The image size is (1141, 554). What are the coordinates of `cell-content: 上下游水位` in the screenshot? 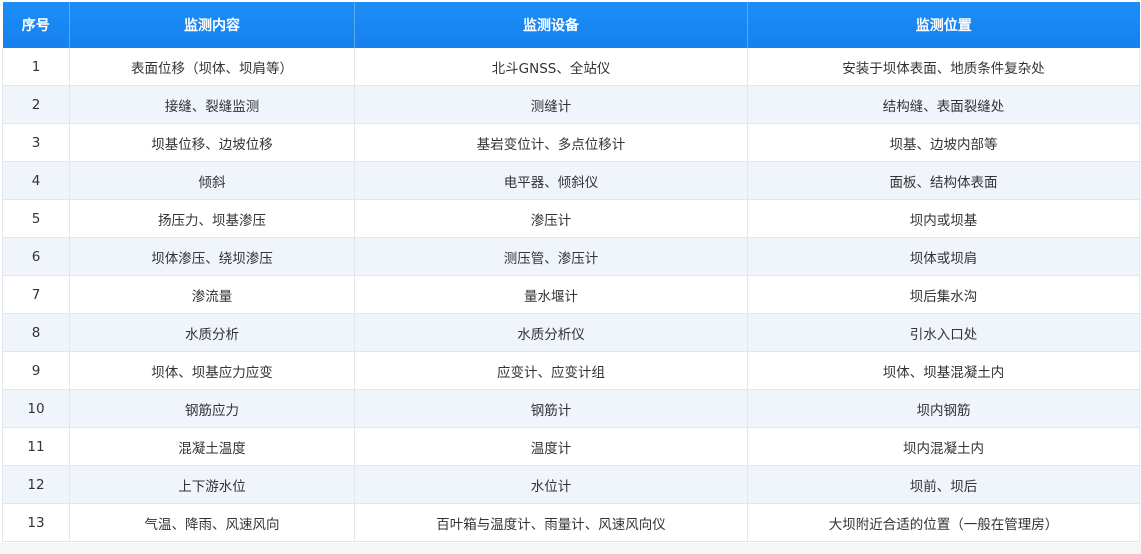 It's located at (212, 484).